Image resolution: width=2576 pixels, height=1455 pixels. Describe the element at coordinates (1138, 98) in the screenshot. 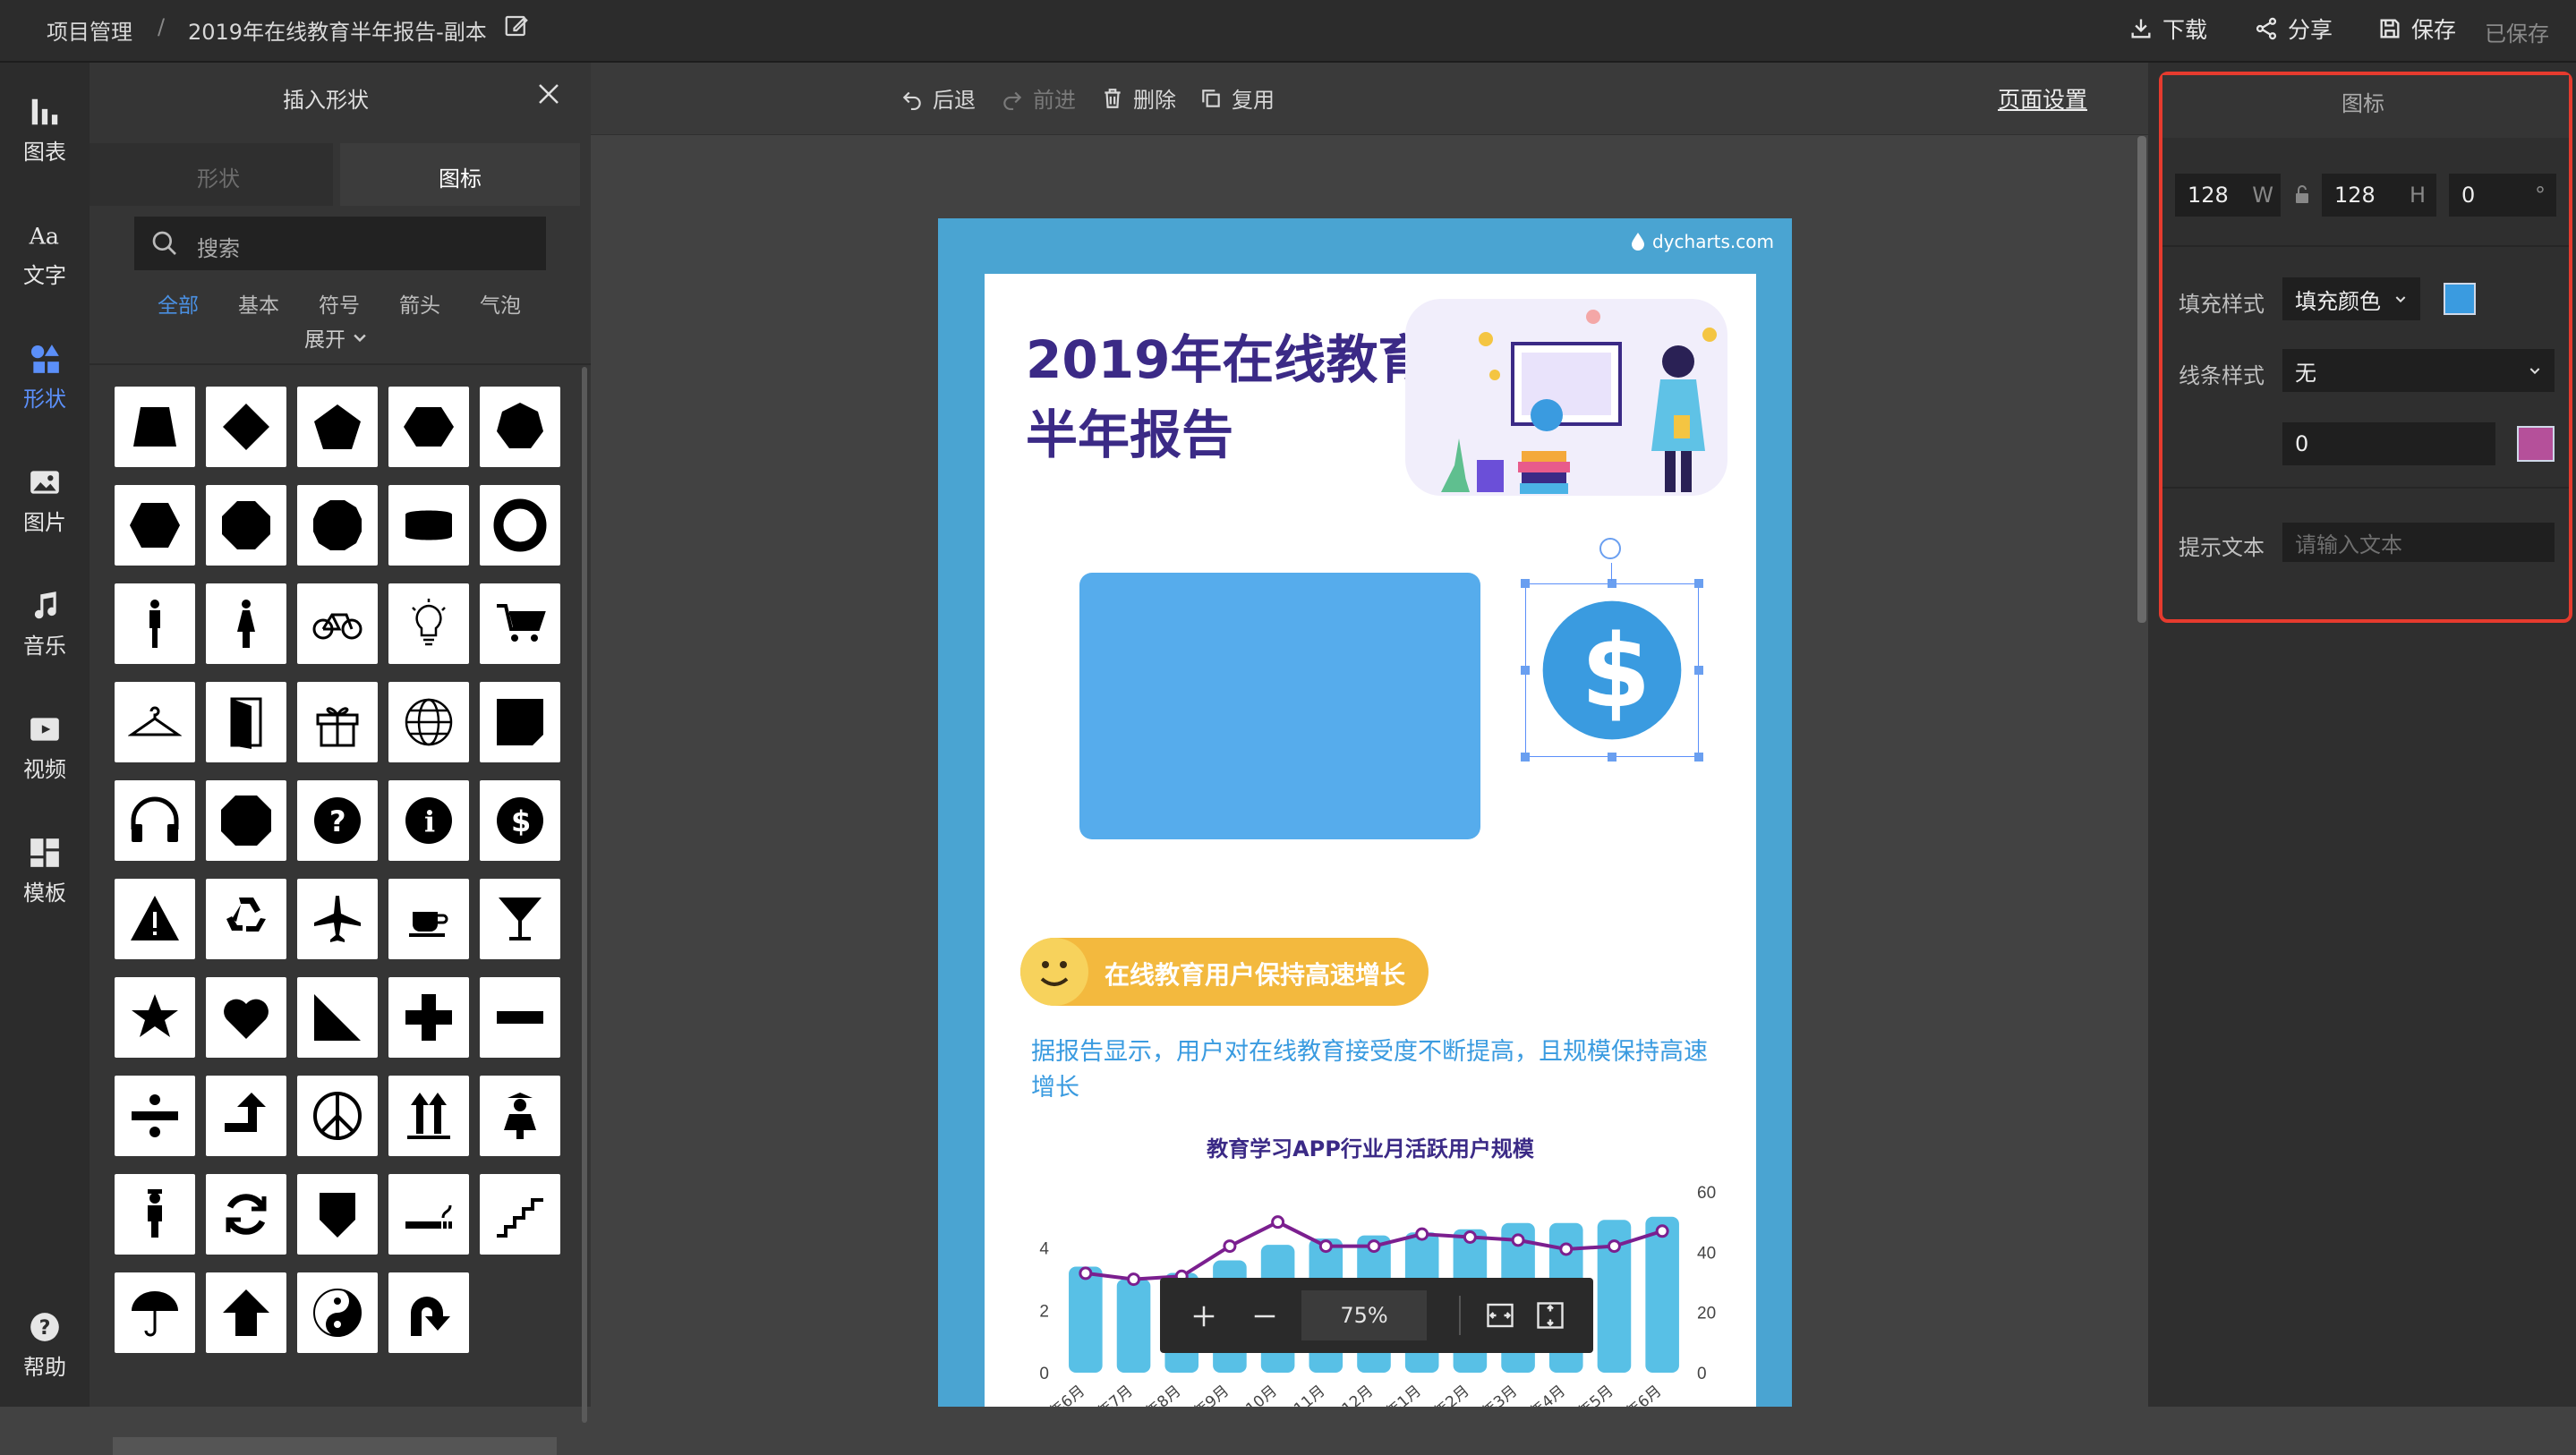

I see `delete-button: 删除` at that location.